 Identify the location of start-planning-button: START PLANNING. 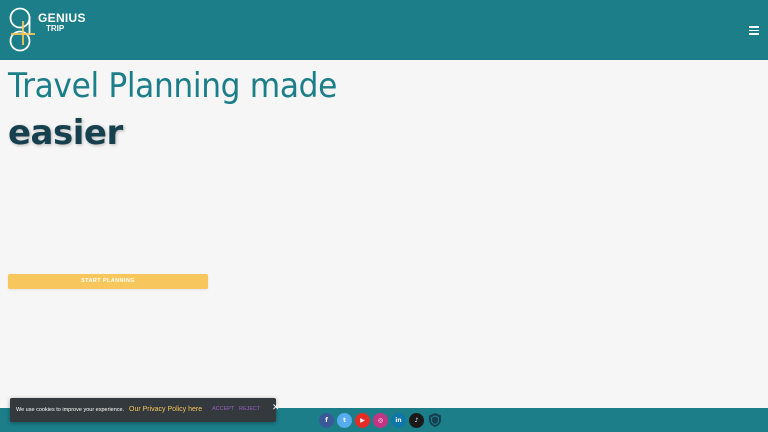
(108, 281).